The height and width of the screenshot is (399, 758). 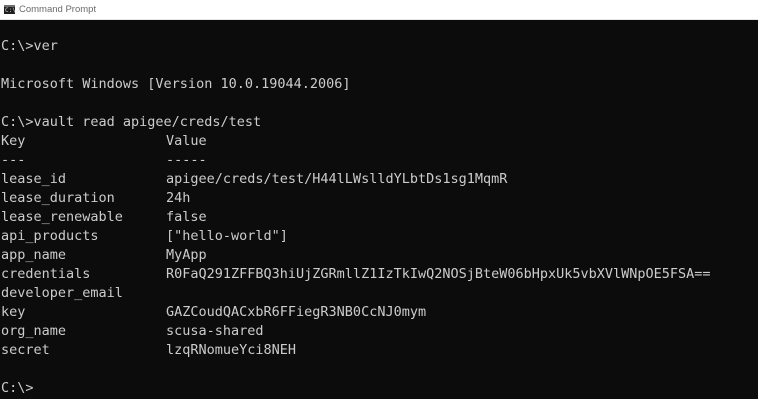 What do you see at coordinates (62, 217) in the screenshot?
I see `row-key: lease_renewable` at bounding box center [62, 217].